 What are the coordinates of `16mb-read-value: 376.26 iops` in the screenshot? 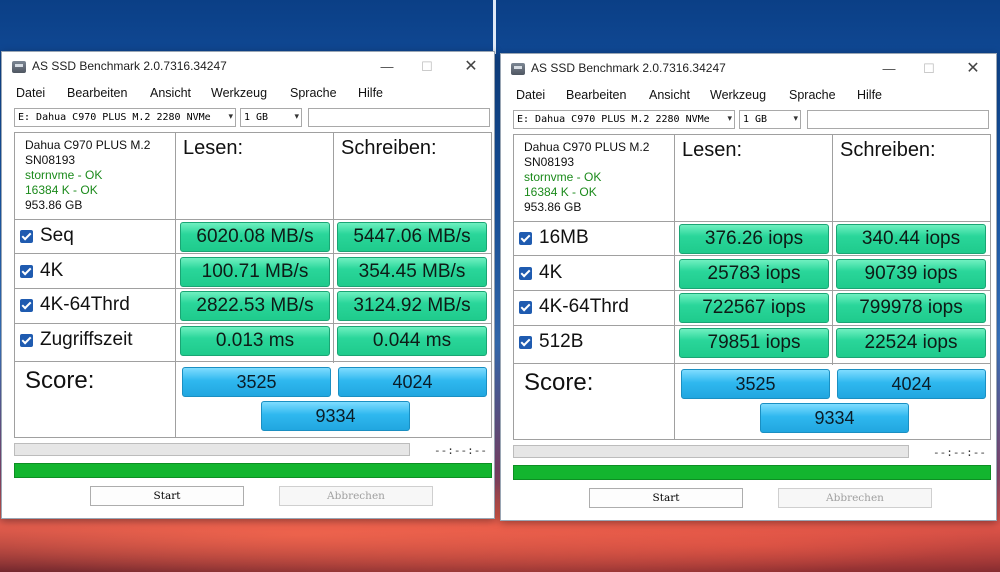 It's located at (754, 239).